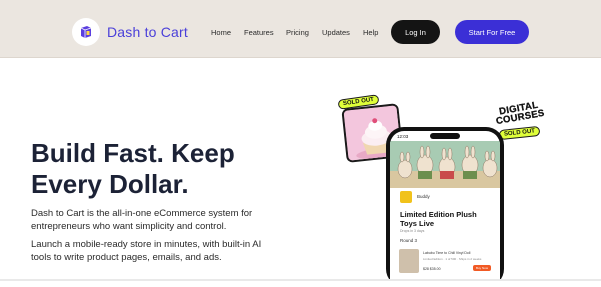  I want to click on digital-courses-sticker: DIGITAL COURSES, so click(520, 114).